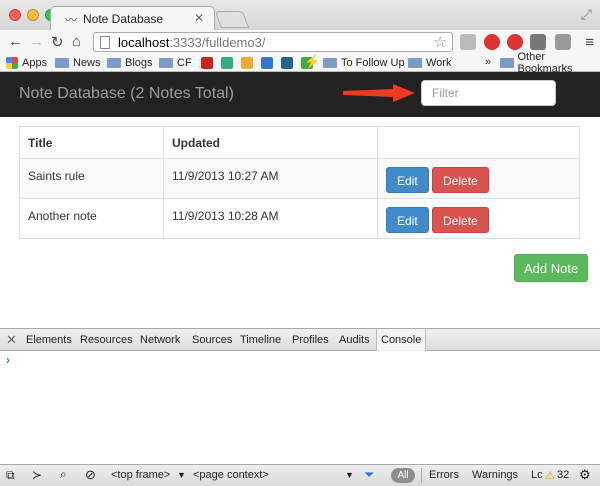  Describe the element at coordinates (538, 42) in the screenshot. I see `photo-extension-icon` at that location.